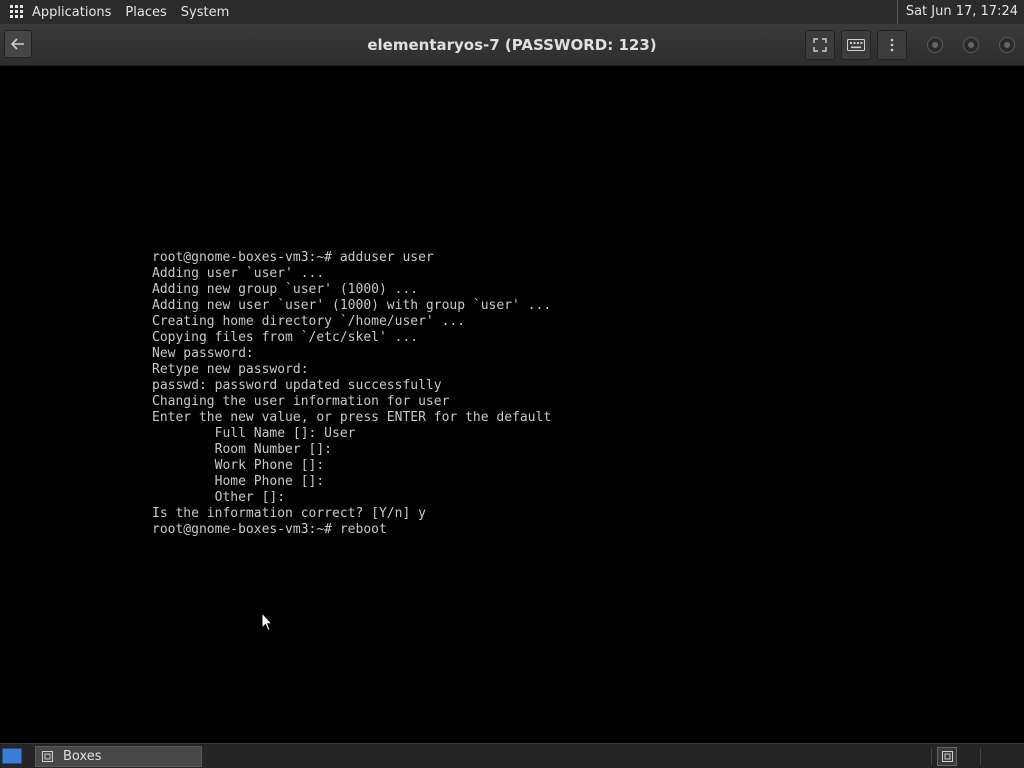  What do you see at coordinates (203, 353) in the screenshot?
I see `terminal-line: New password:` at bounding box center [203, 353].